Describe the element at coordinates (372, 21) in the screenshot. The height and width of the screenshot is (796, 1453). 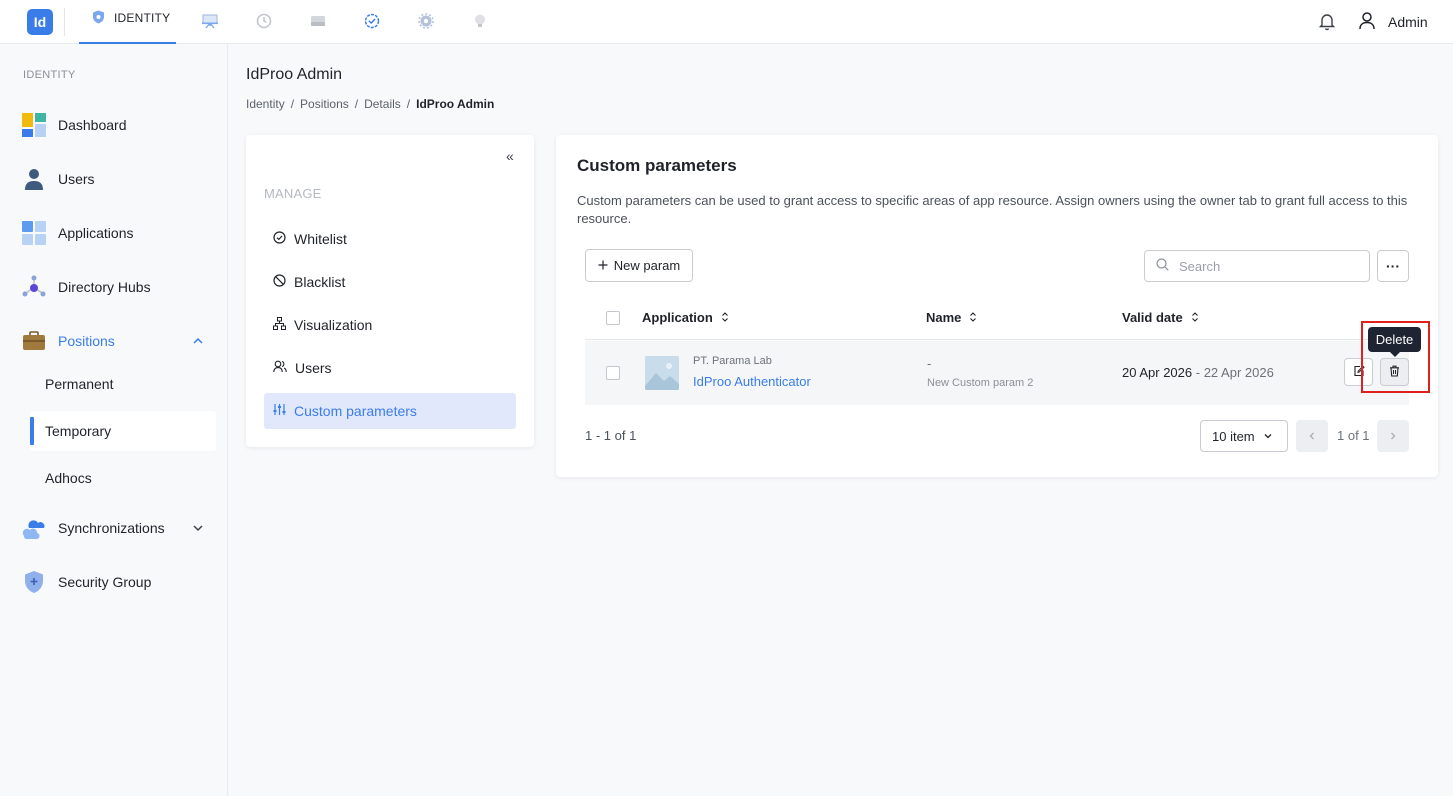
I see `check-badge-icon` at that location.